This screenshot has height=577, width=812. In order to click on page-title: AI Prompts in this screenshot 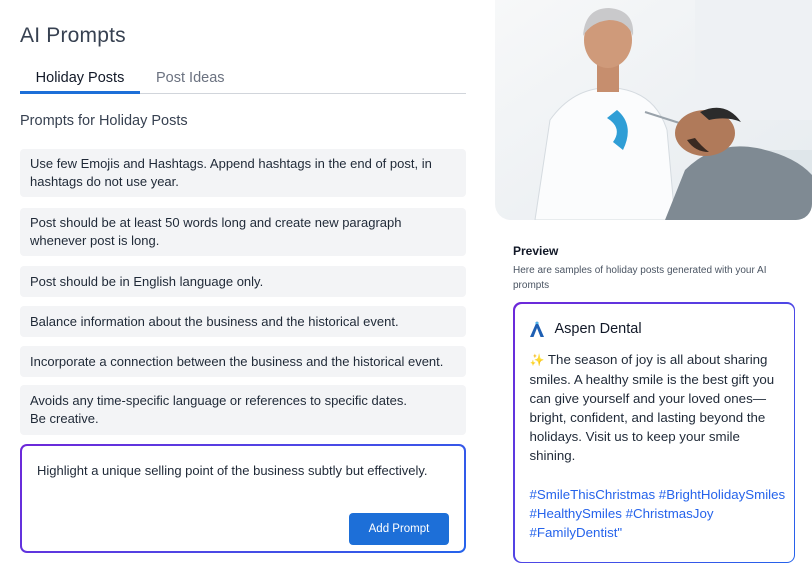, I will do `click(73, 35)`.